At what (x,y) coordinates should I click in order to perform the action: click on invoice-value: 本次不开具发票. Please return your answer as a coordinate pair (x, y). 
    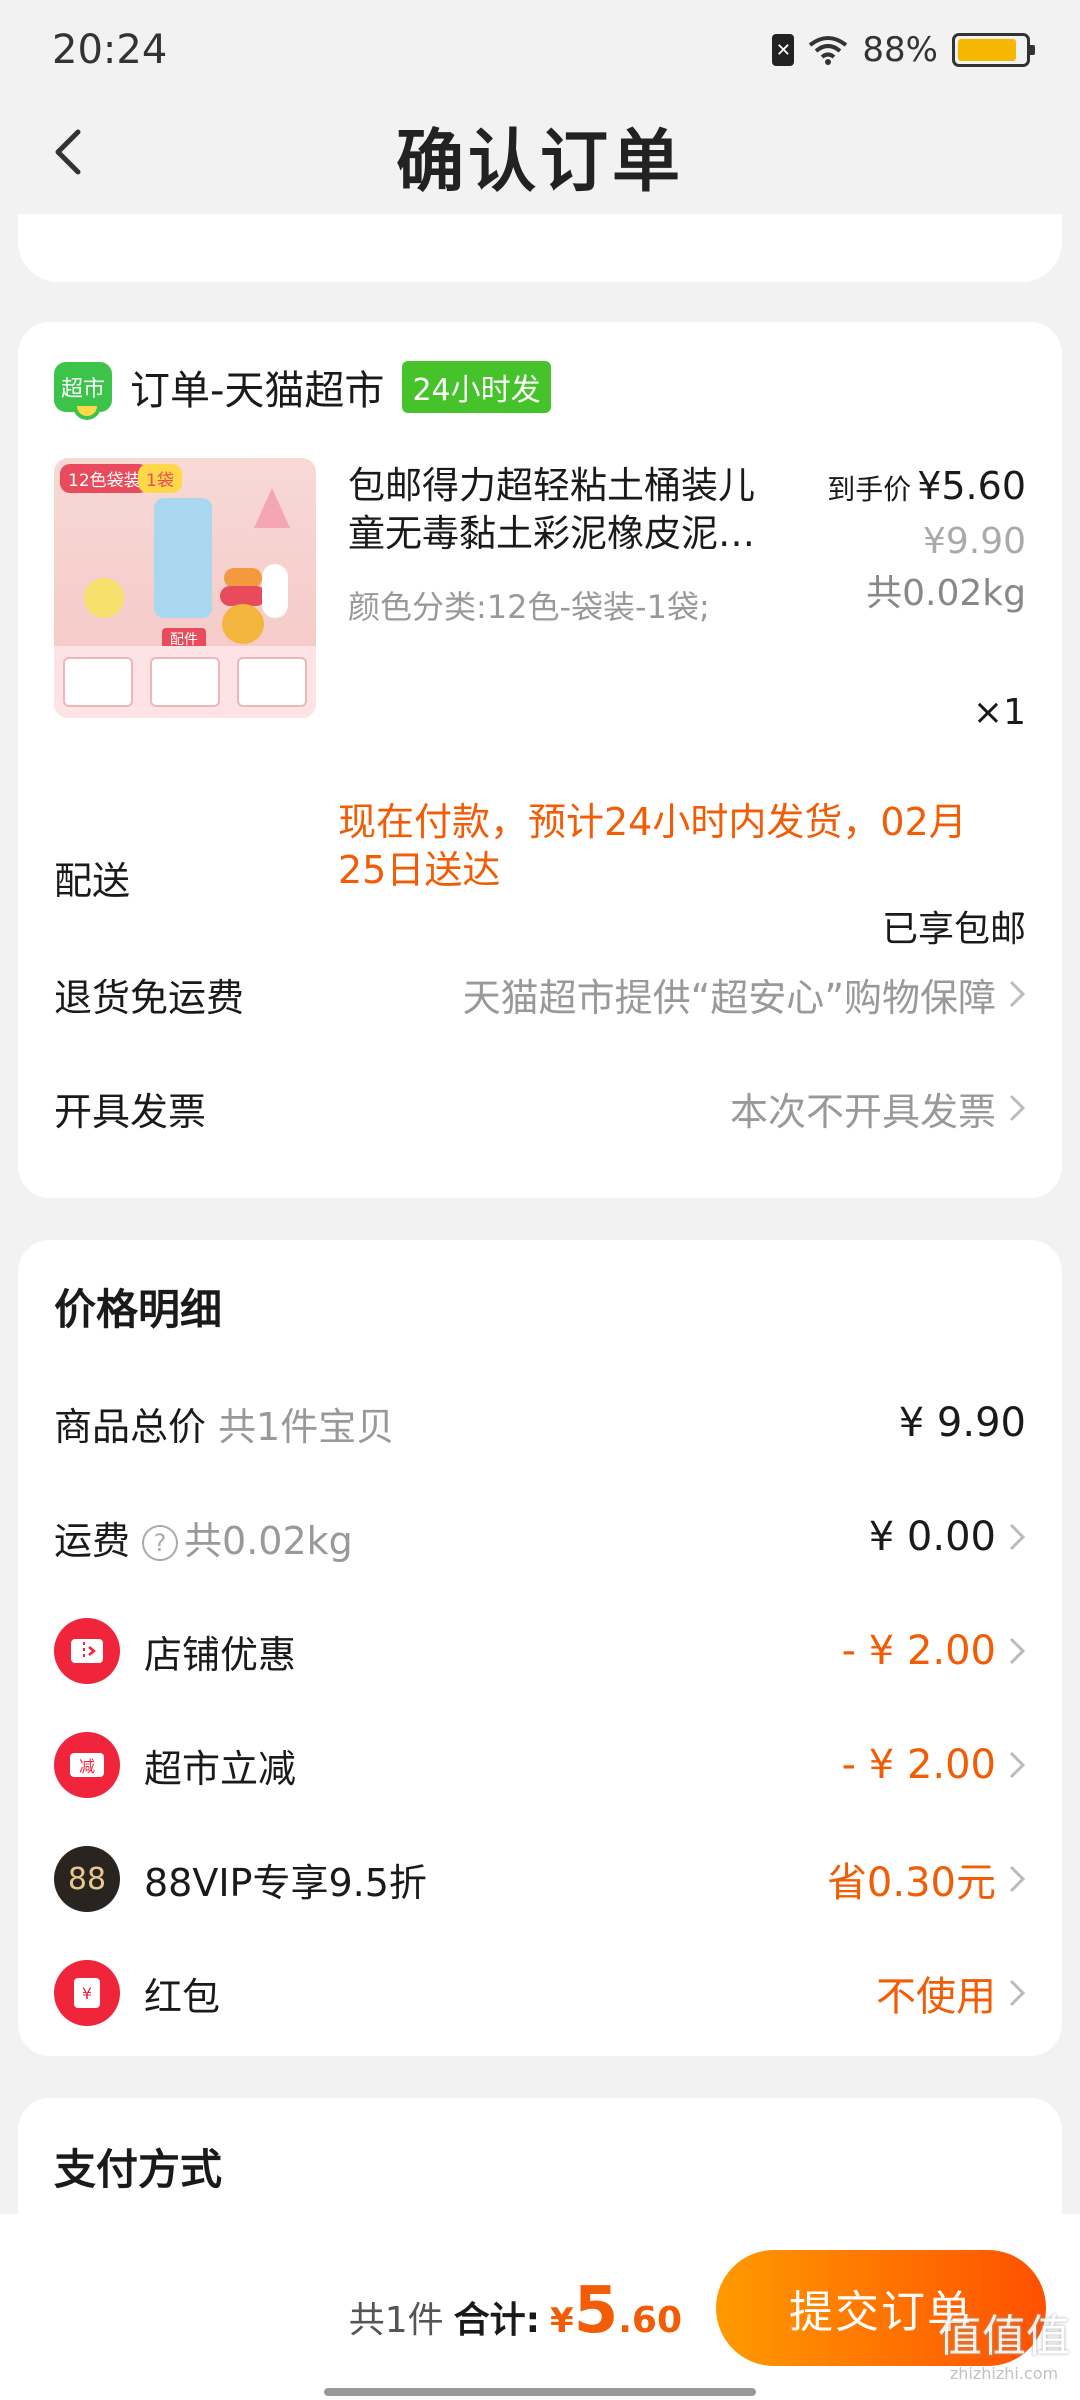
    Looking at the image, I should click on (878, 1108).